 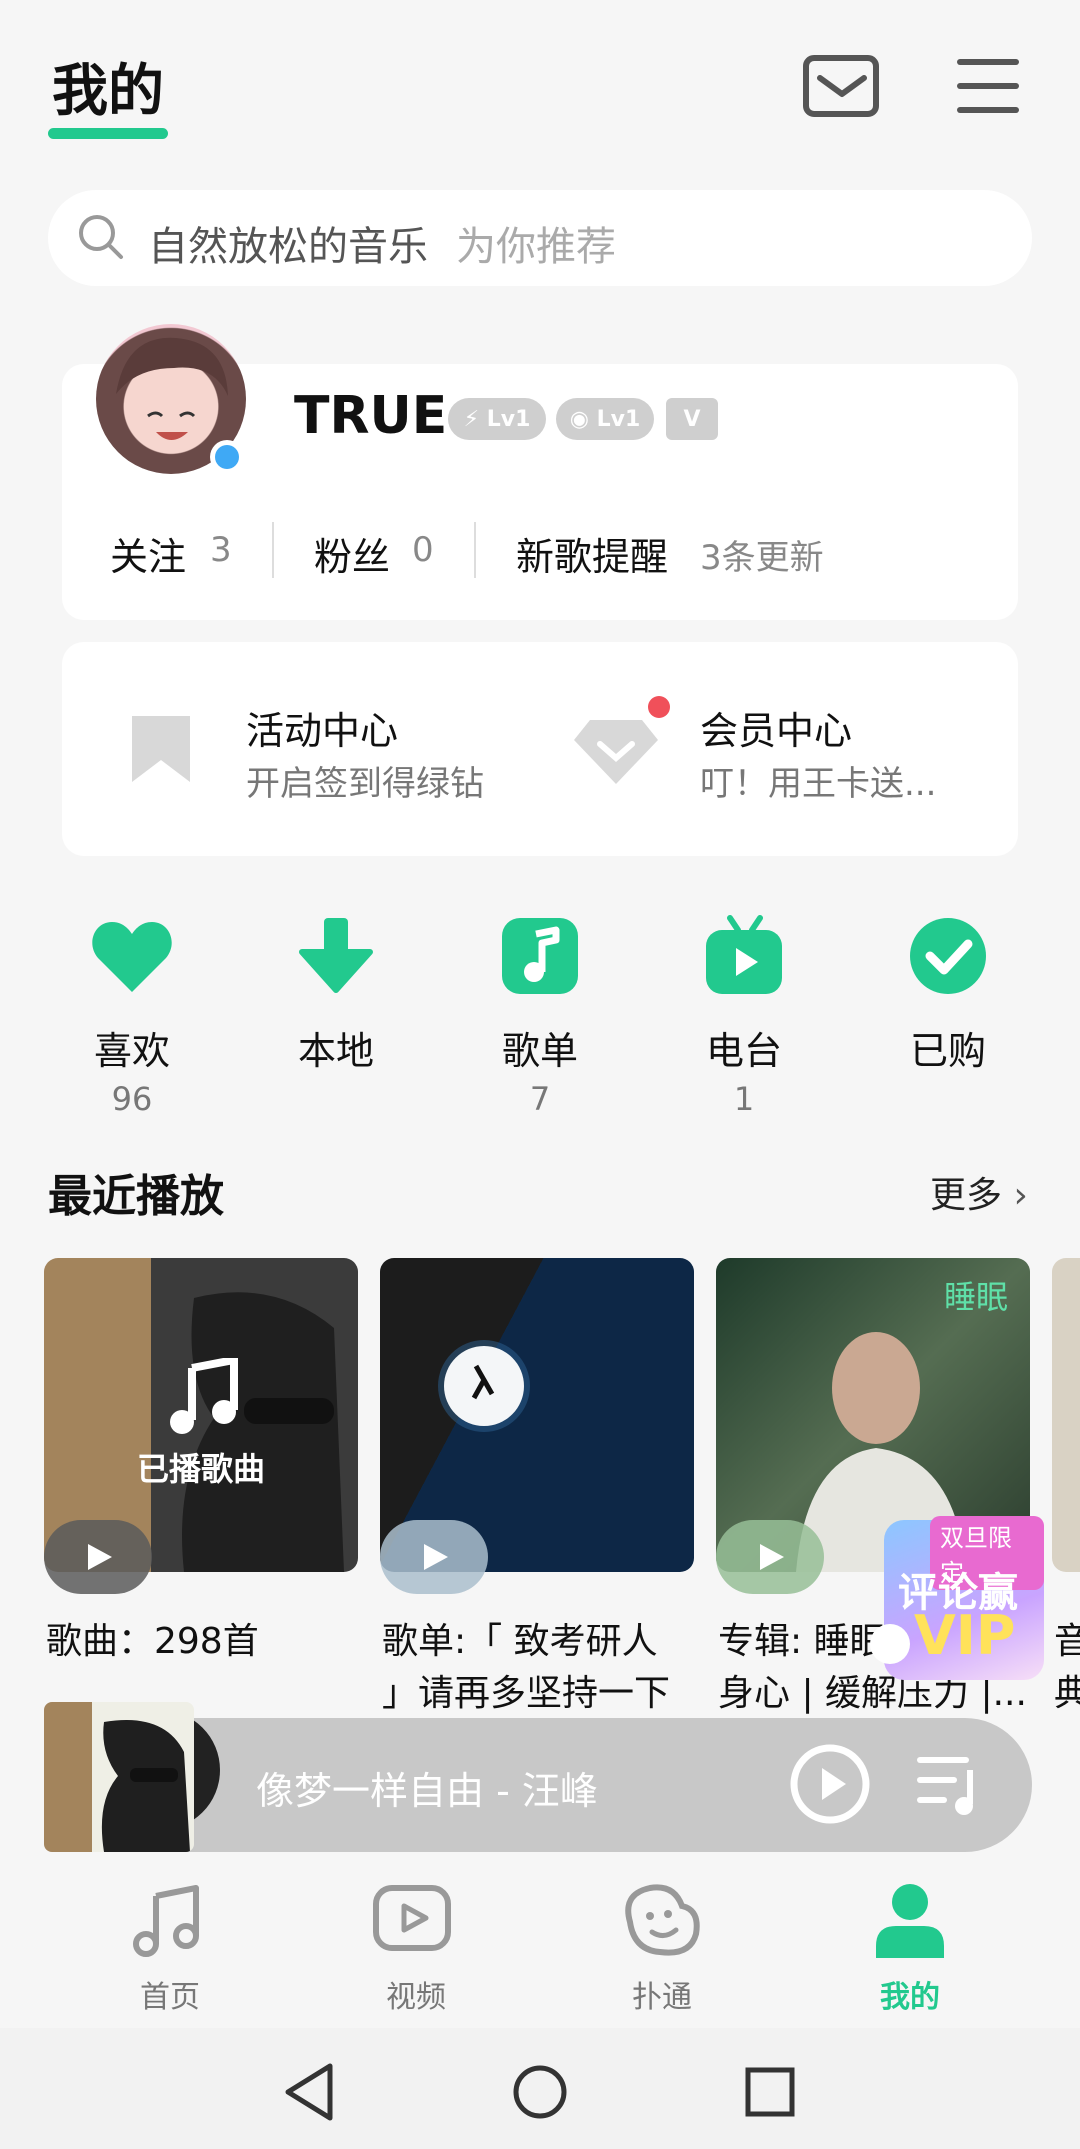 I want to click on nav-home-label: 首页, so click(x=170, y=1994).